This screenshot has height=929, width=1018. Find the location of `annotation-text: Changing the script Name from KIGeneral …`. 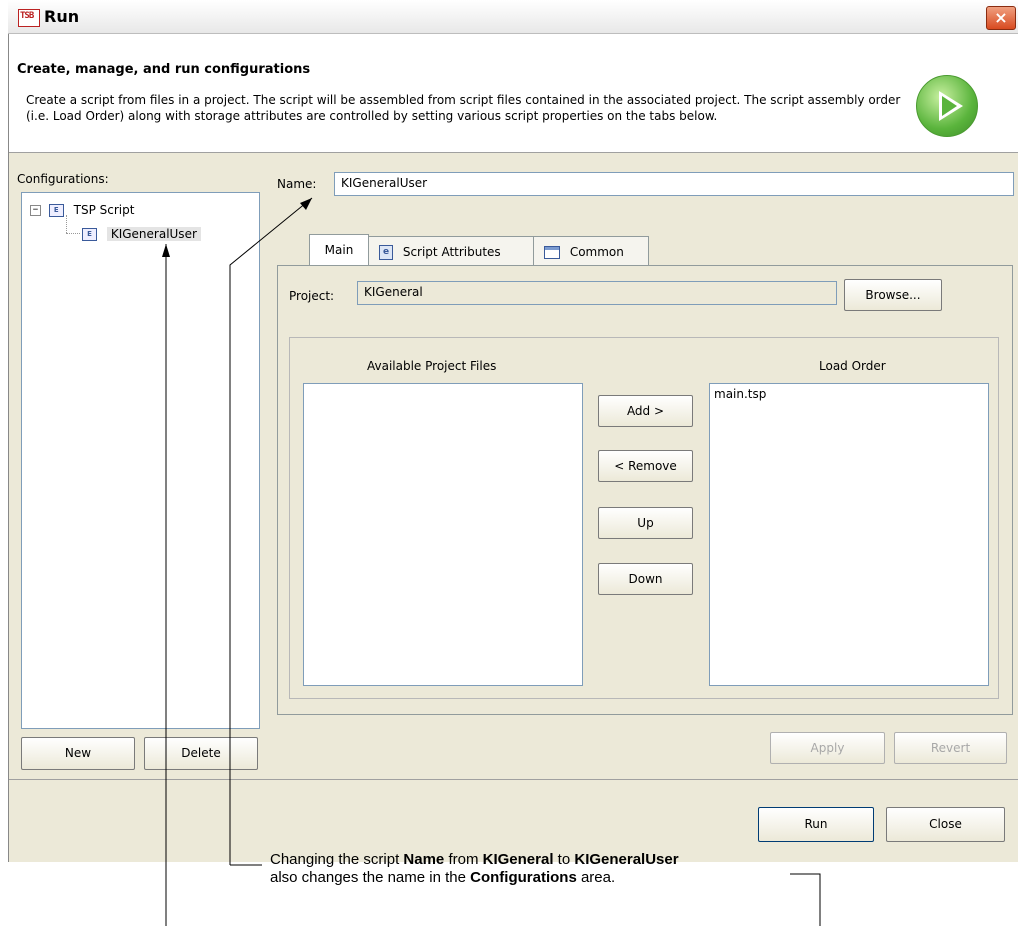

annotation-text: Changing the script Name from KIGeneral … is located at coordinates (474, 869).